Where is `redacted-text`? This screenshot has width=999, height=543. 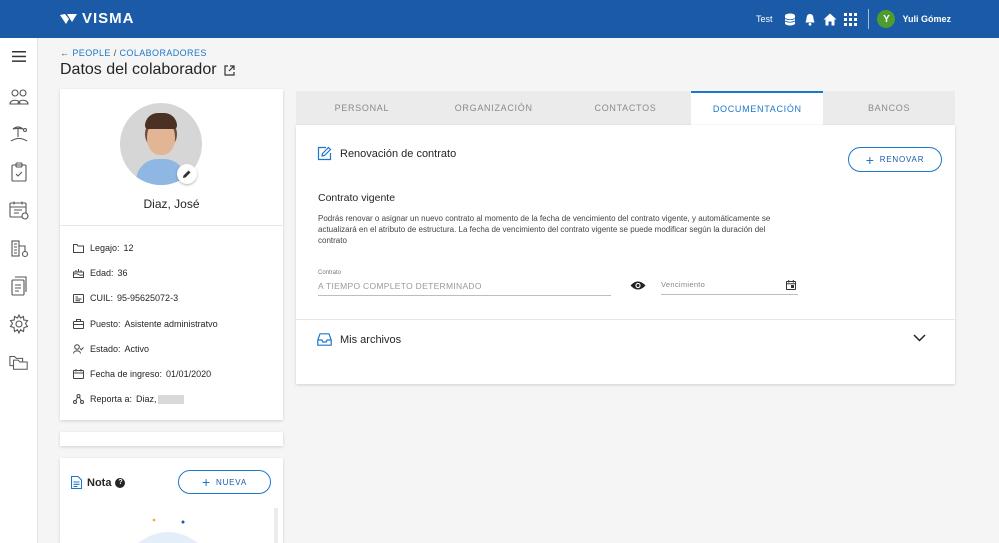 redacted-text is located at coordinates (170, 399).